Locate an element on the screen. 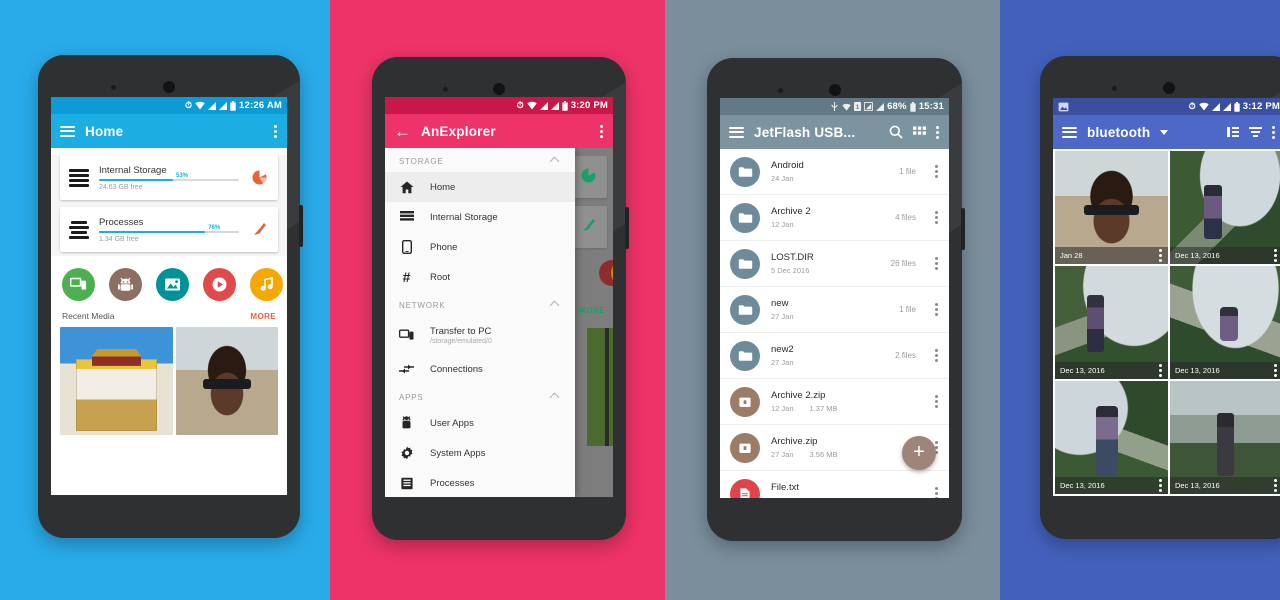 The width and height of the screenshot is (1280, 600). drawer-item-processes: Processes is located at coordinates (480, 482).